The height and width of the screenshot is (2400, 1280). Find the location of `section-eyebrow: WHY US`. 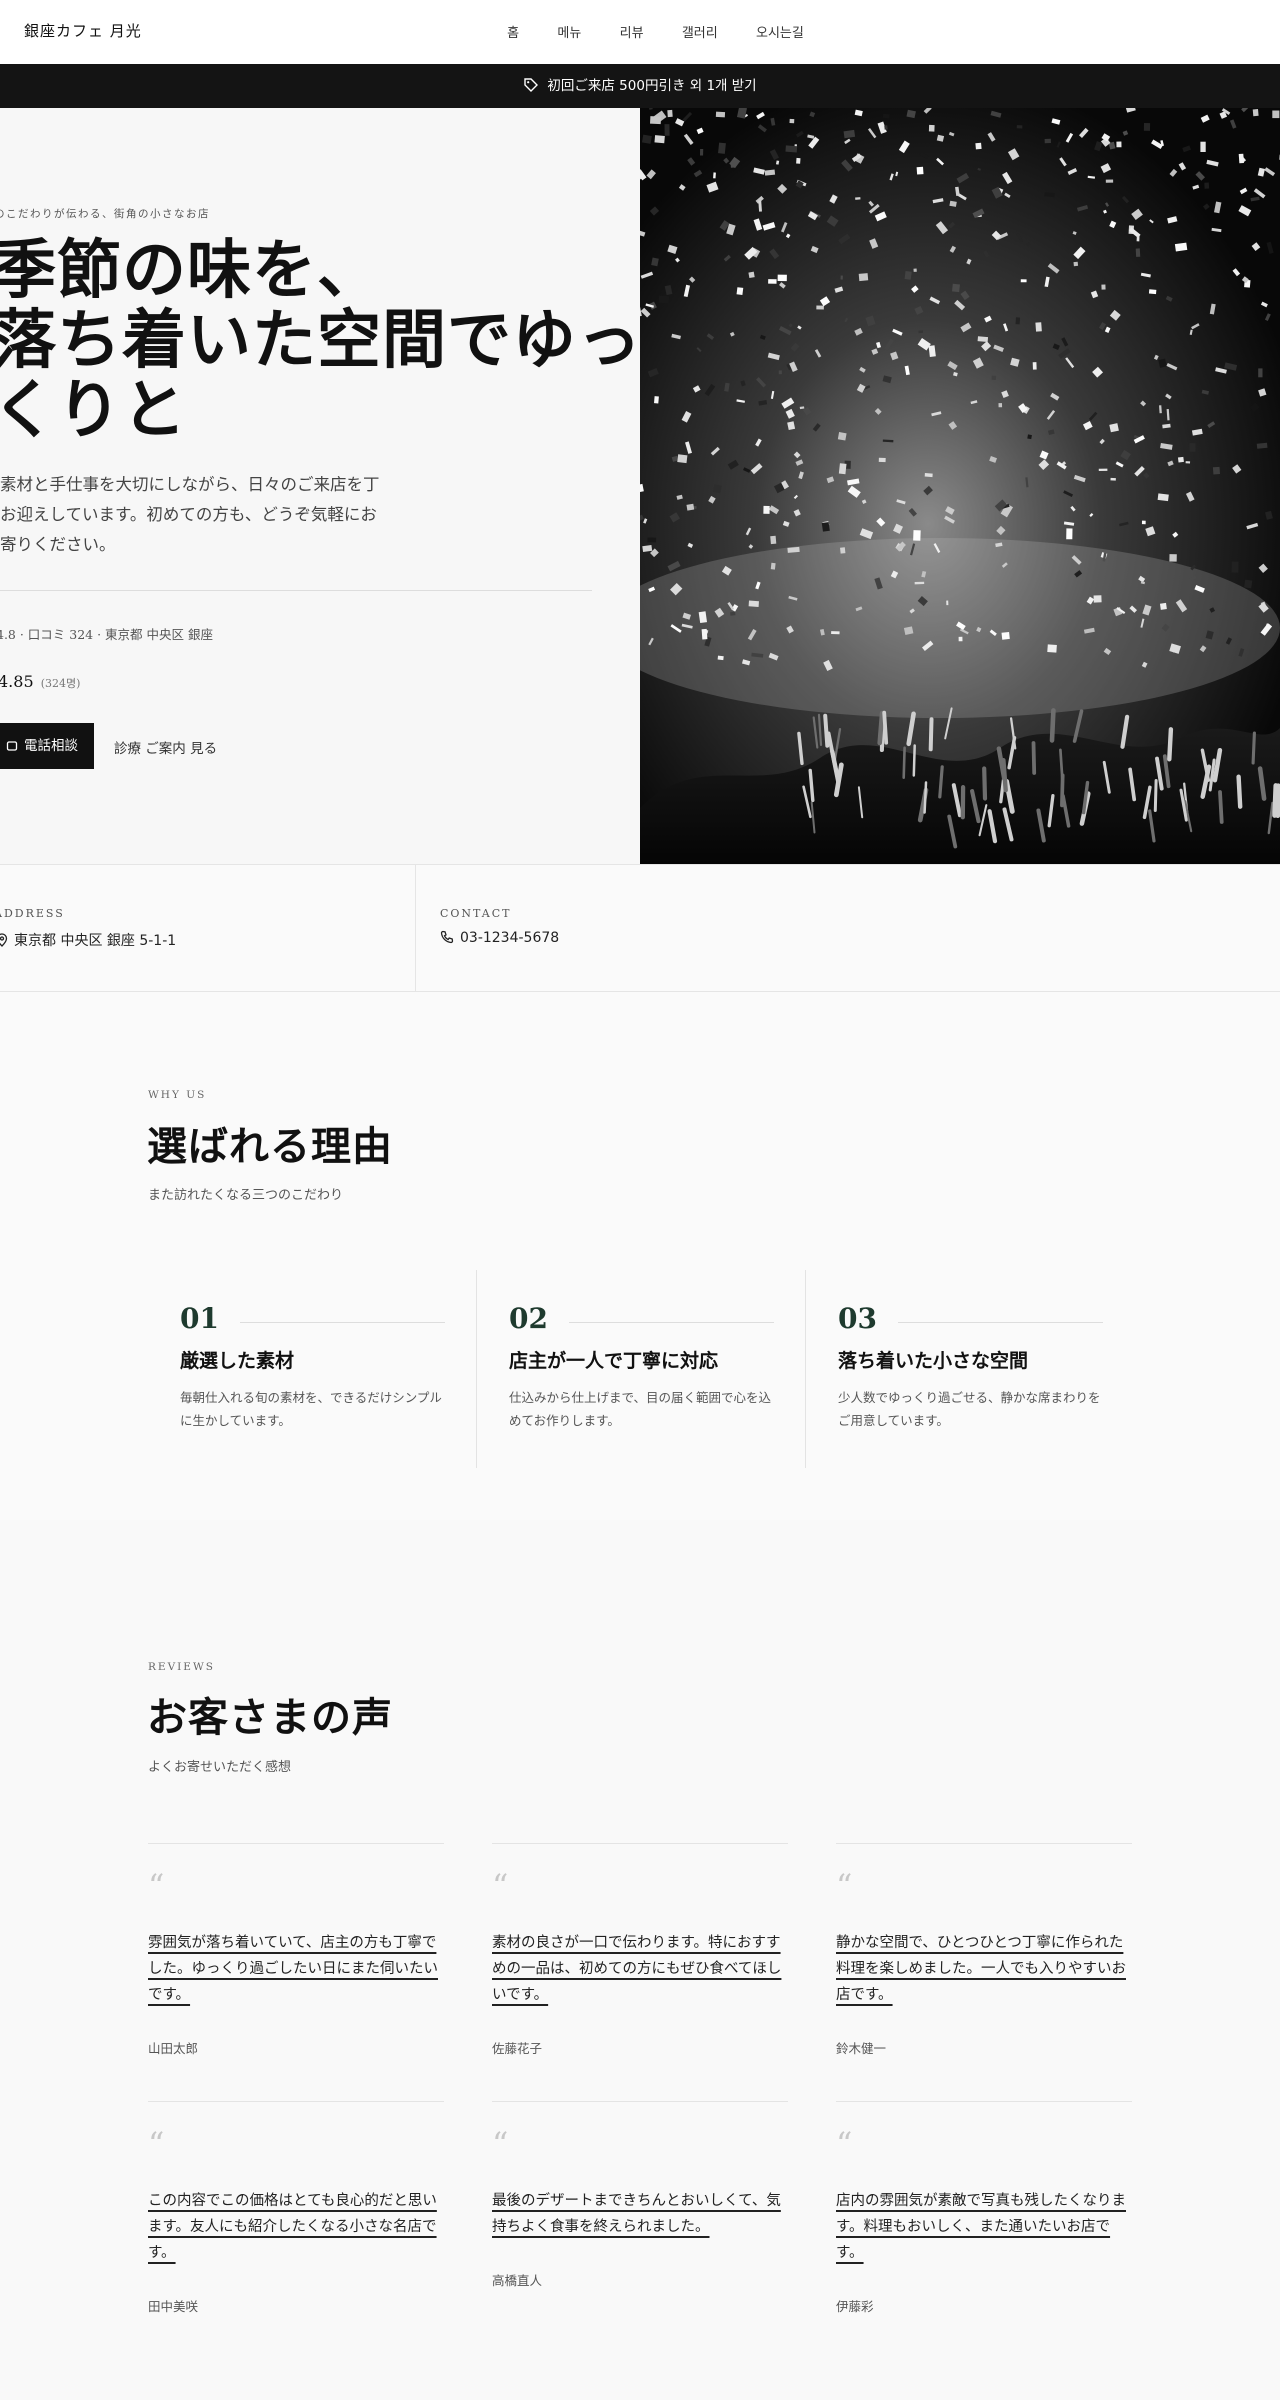

section-eyebrow: WHY US is located at coordinates (177, 1095).